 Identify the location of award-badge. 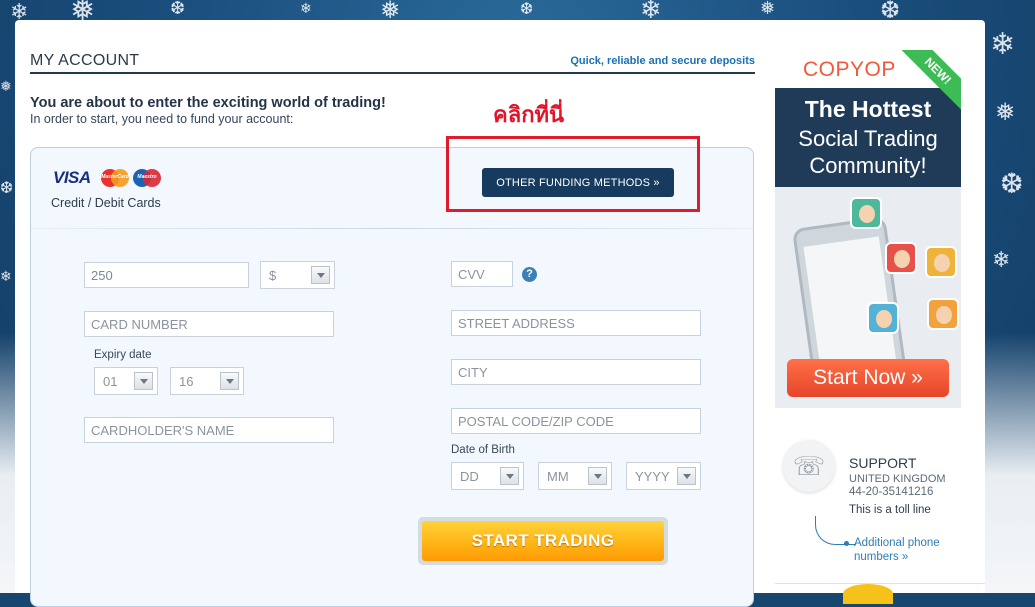
(868, 594).